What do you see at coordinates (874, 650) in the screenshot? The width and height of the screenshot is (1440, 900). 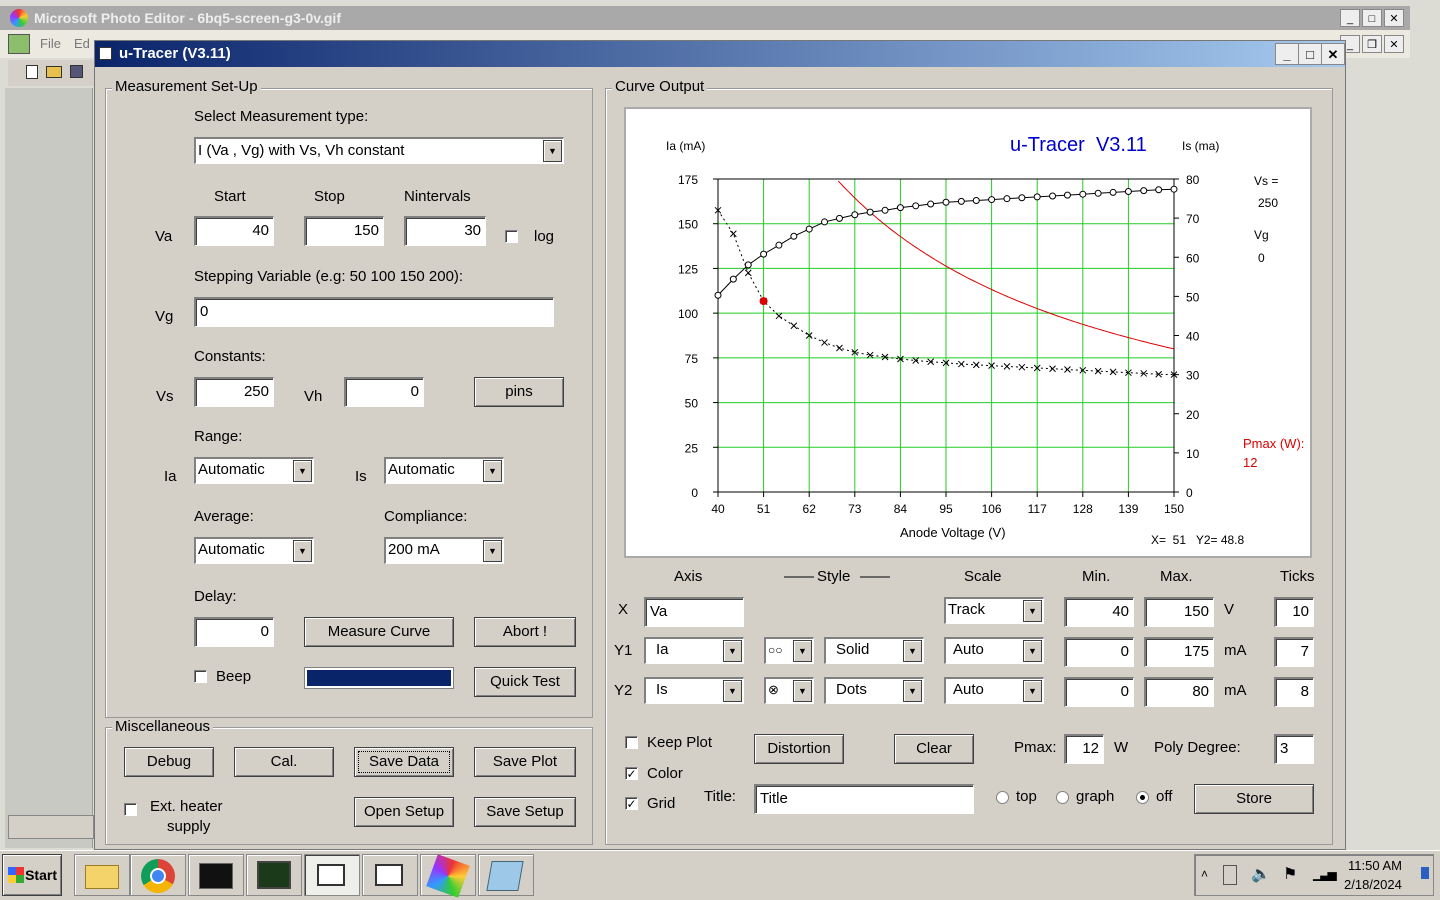 I see `y1-line-style-dropdown: Solid ▼` at bounding box center [874, 650].